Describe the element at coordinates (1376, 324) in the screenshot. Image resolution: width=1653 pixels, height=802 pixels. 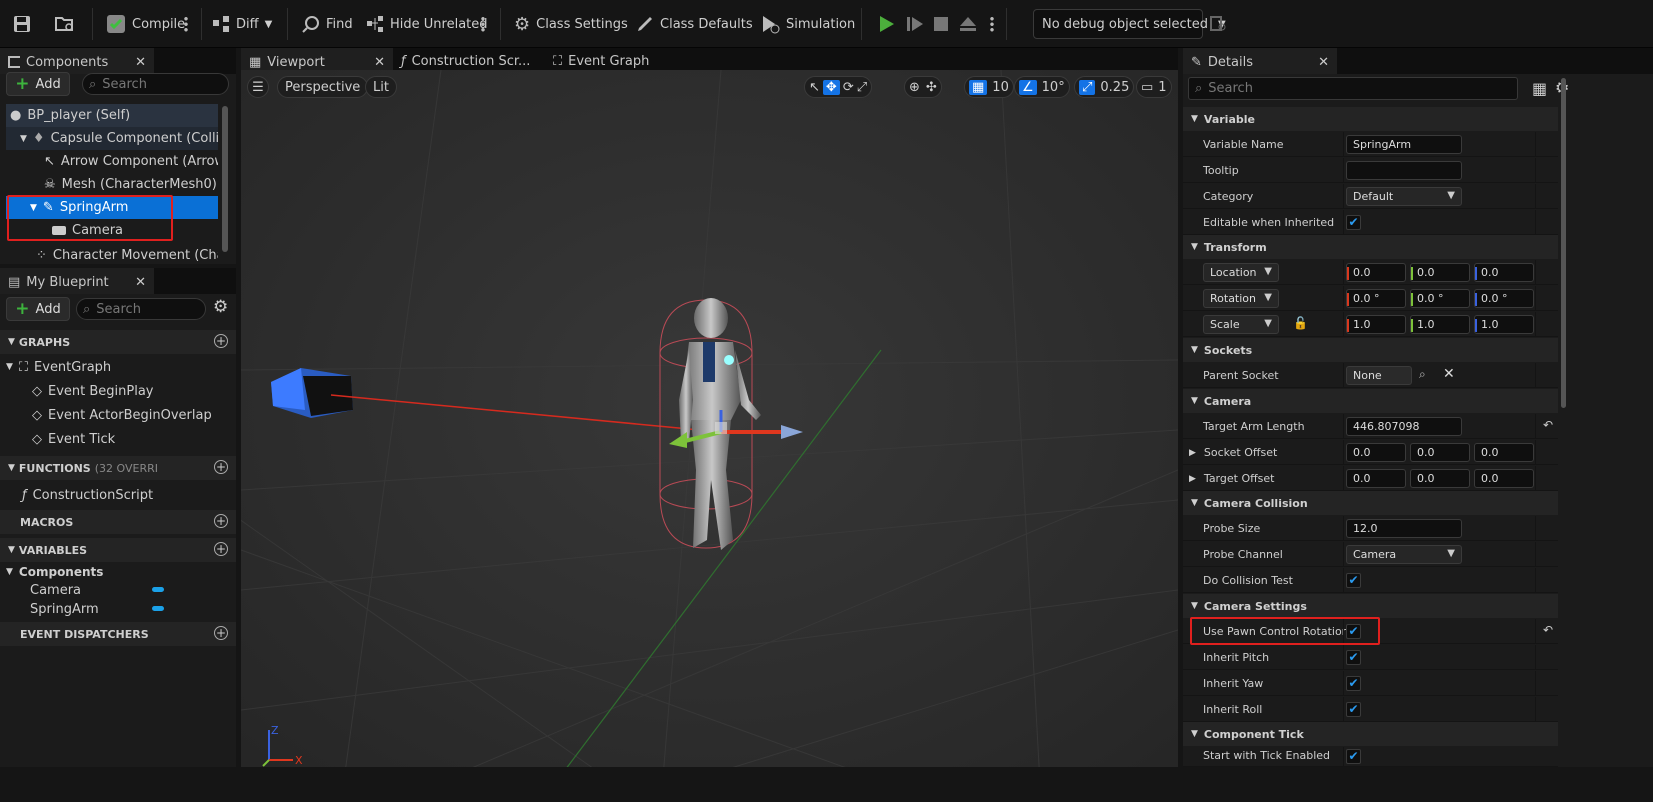
I see `scale-x-input: 1.0` at that location.